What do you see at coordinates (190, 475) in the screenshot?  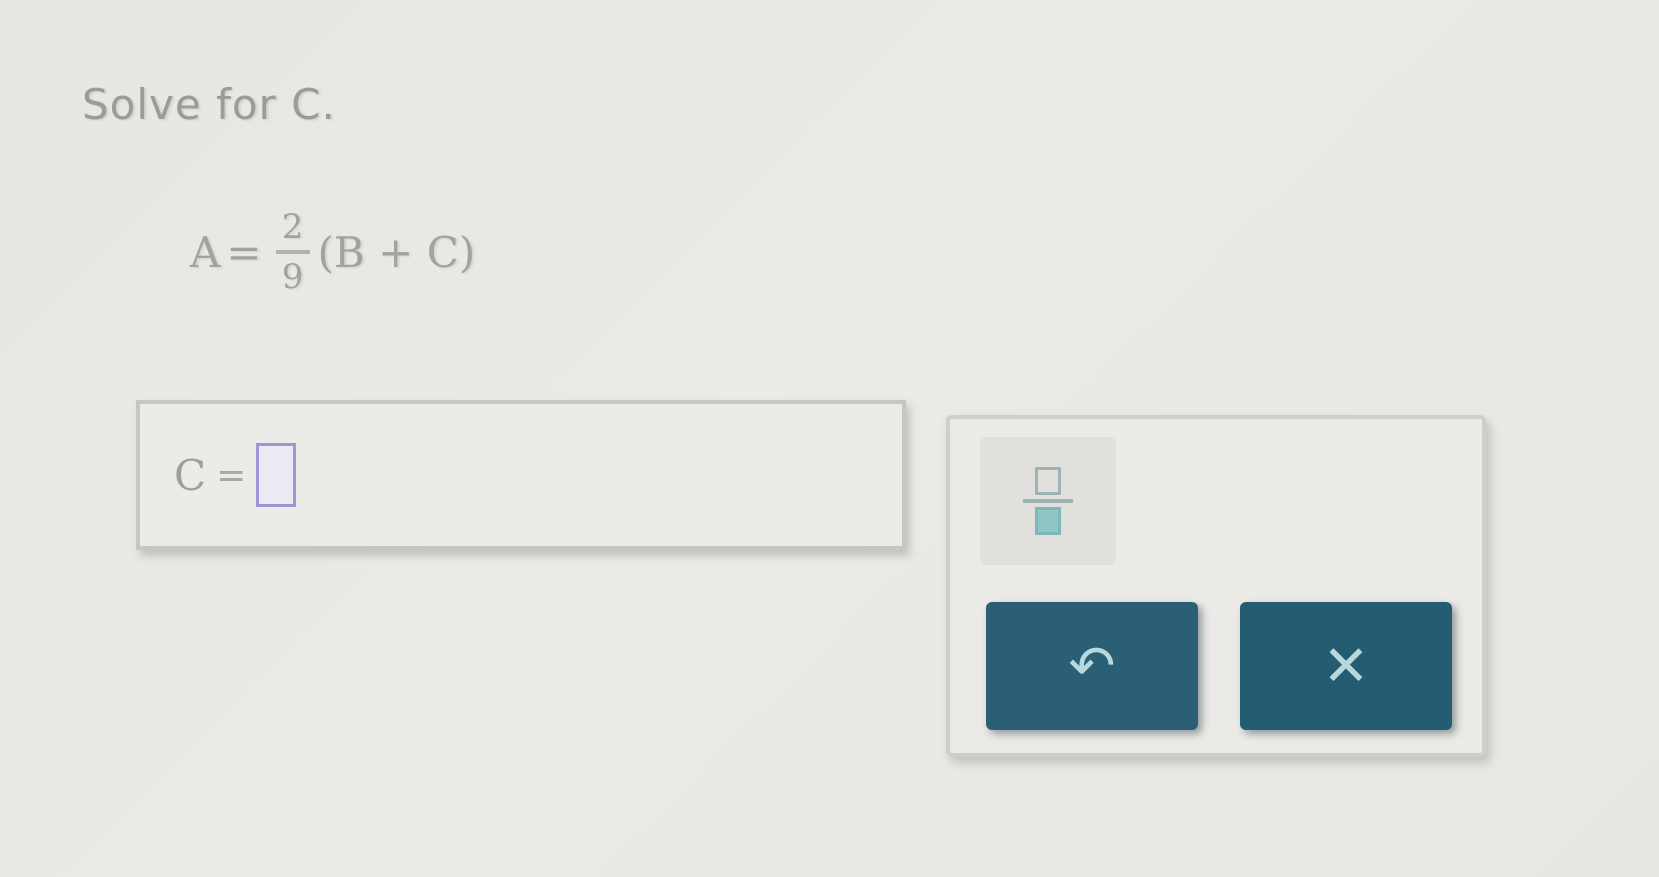 I see `answer-variable: C` at bounding box center [190, 475].